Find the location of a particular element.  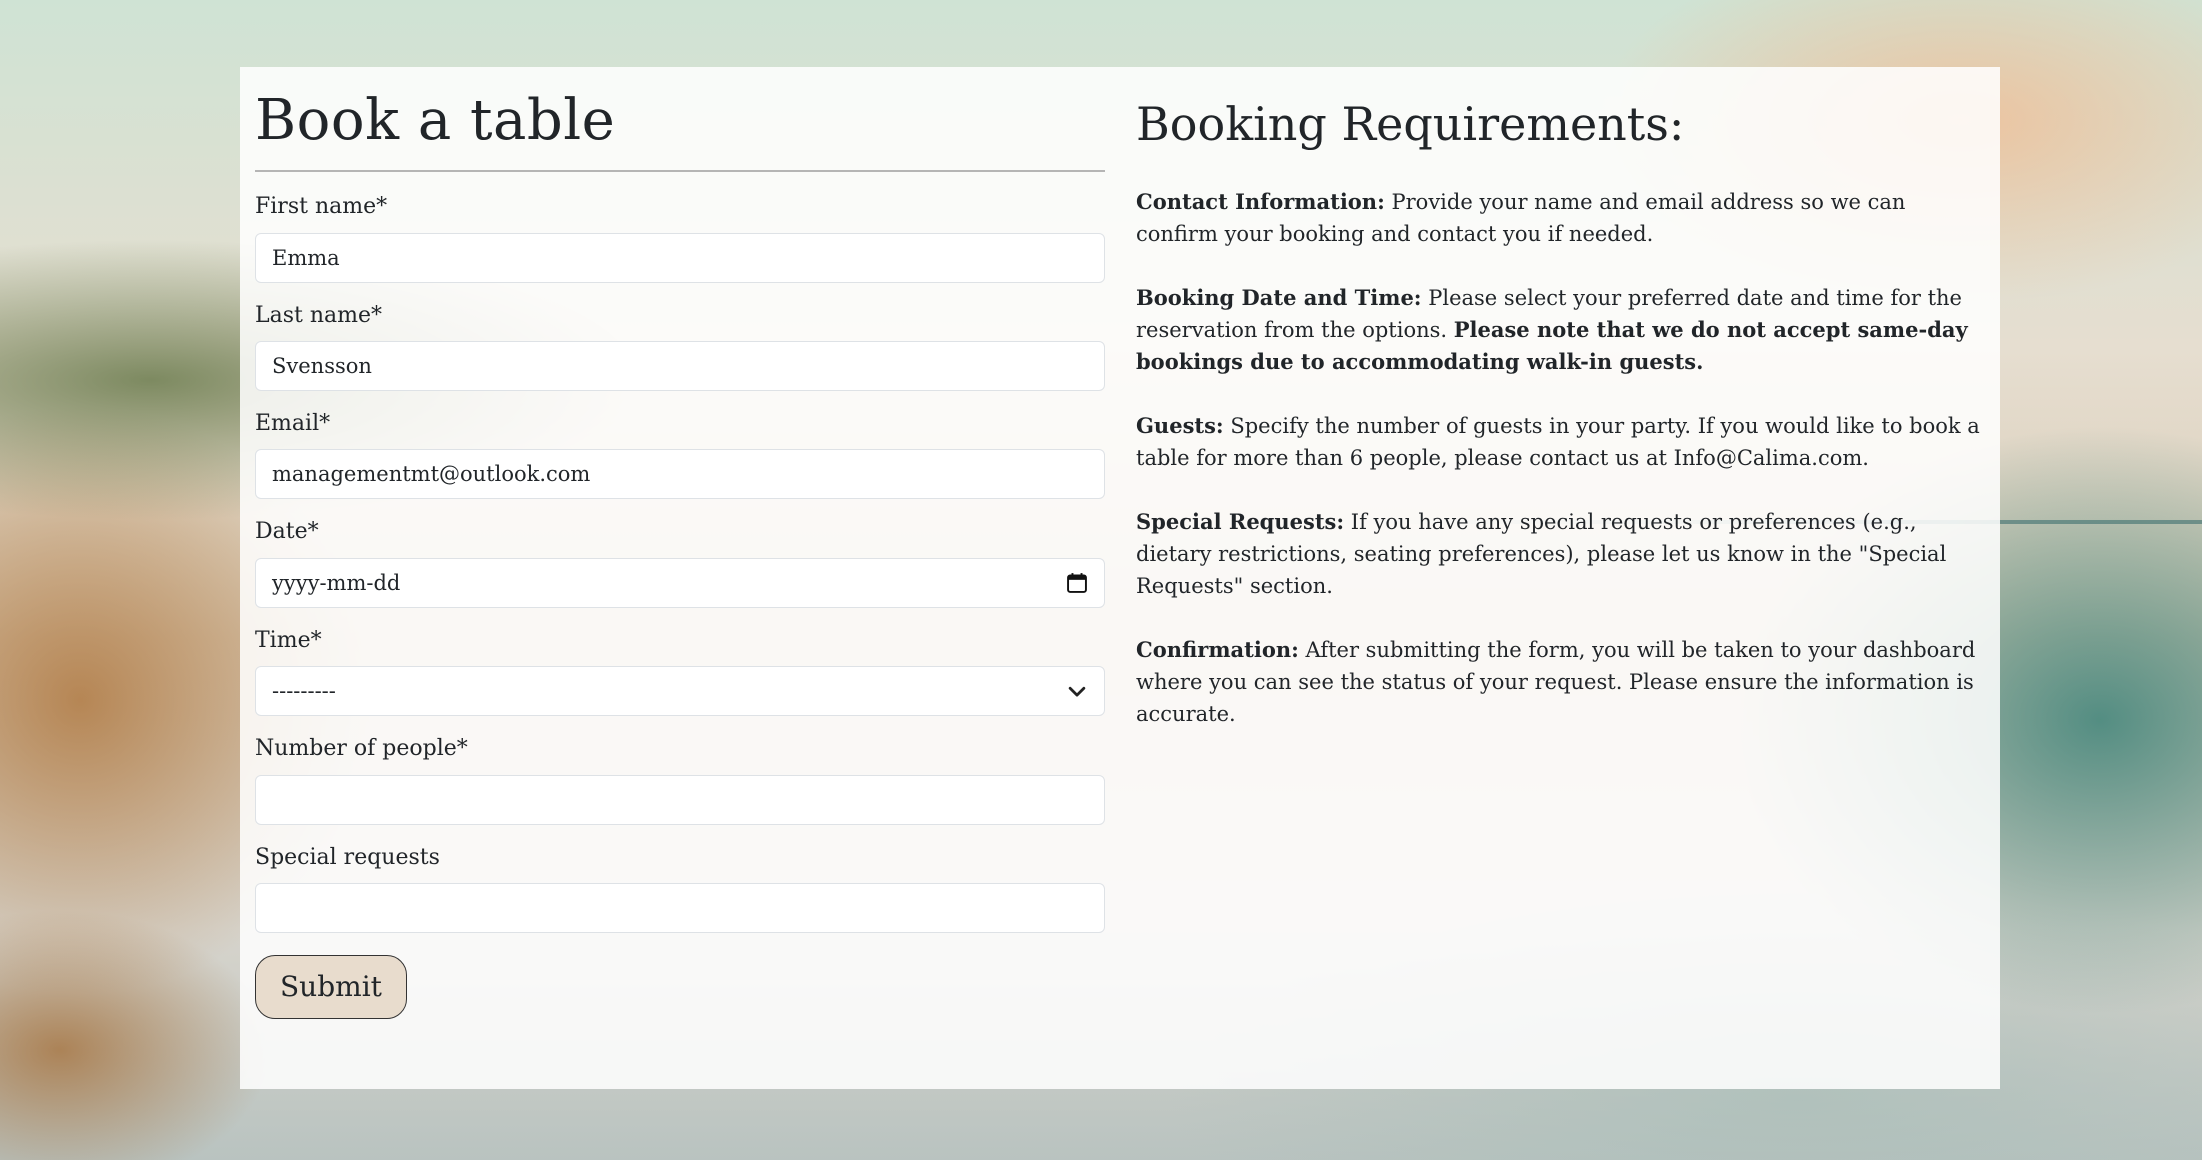

requirement-guests-heading: Guests: is located at coordinates (1180, 426).